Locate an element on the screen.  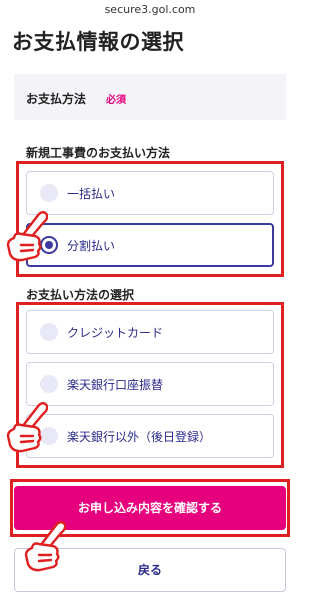
option-credit-card: クレジットカード is located at coordinates (150, 332).